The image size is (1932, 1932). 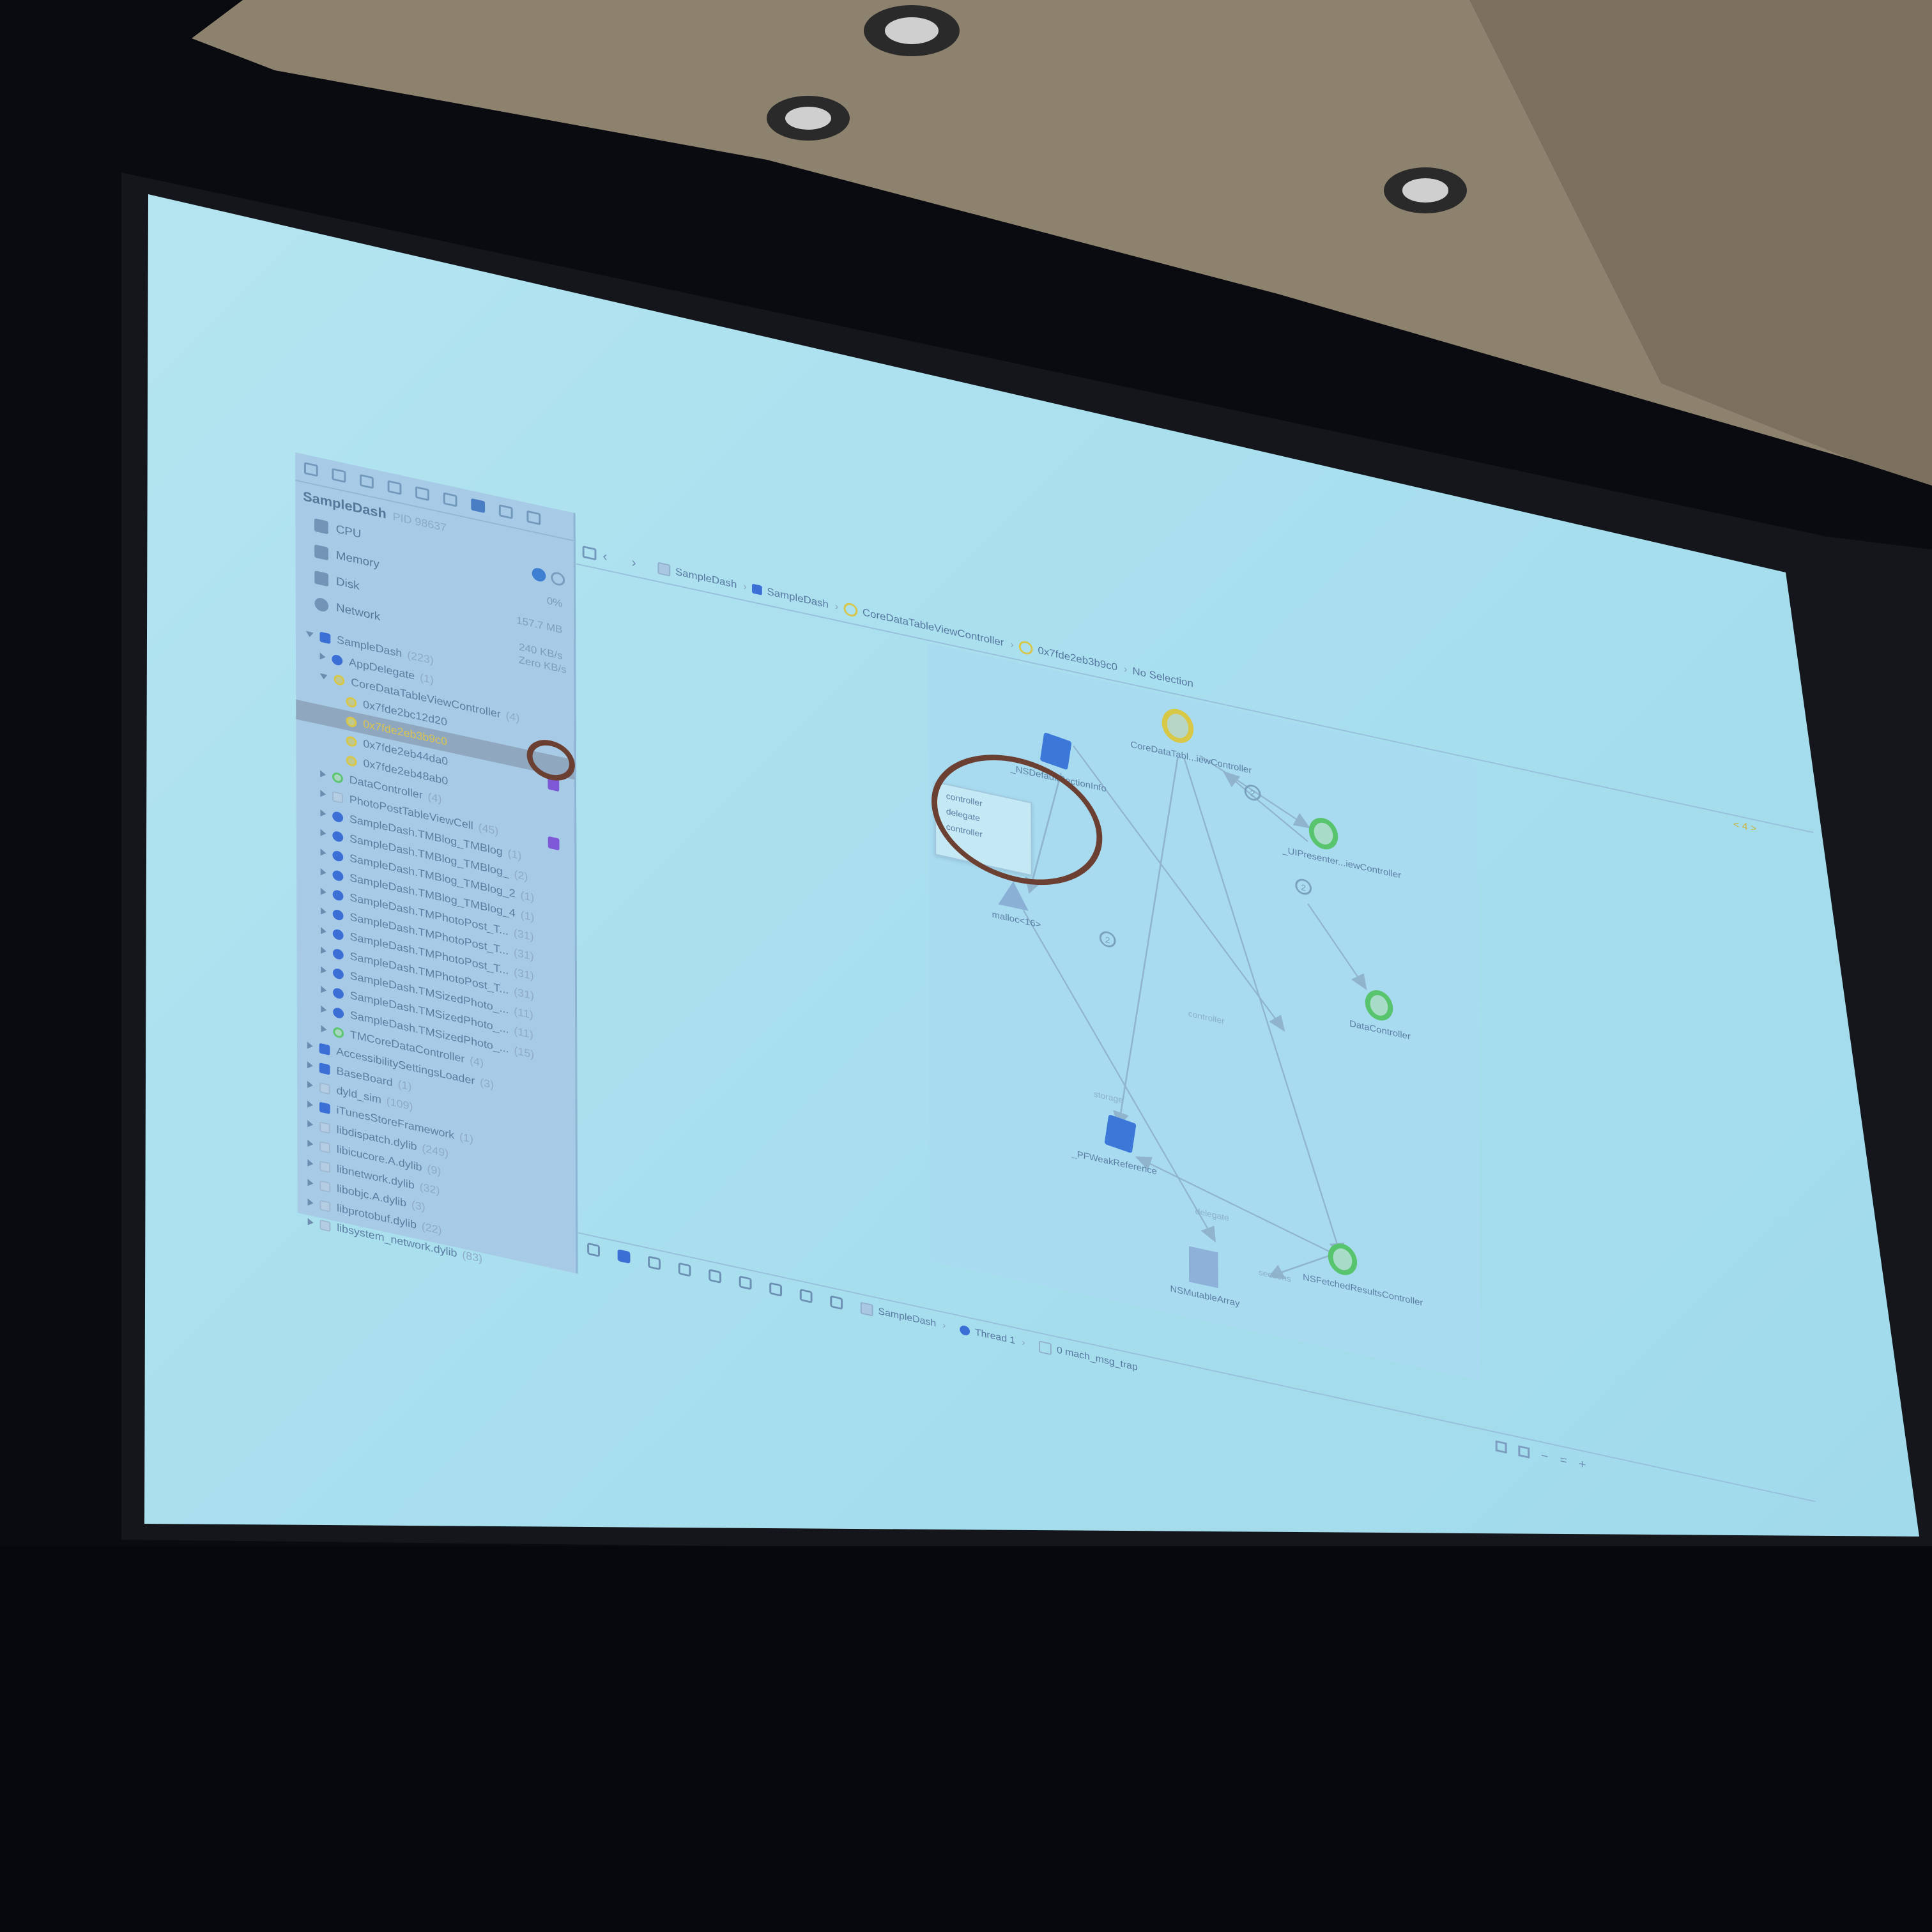 I want to click on zoom-reset-icon: =, so click(x=1563, y=1460).